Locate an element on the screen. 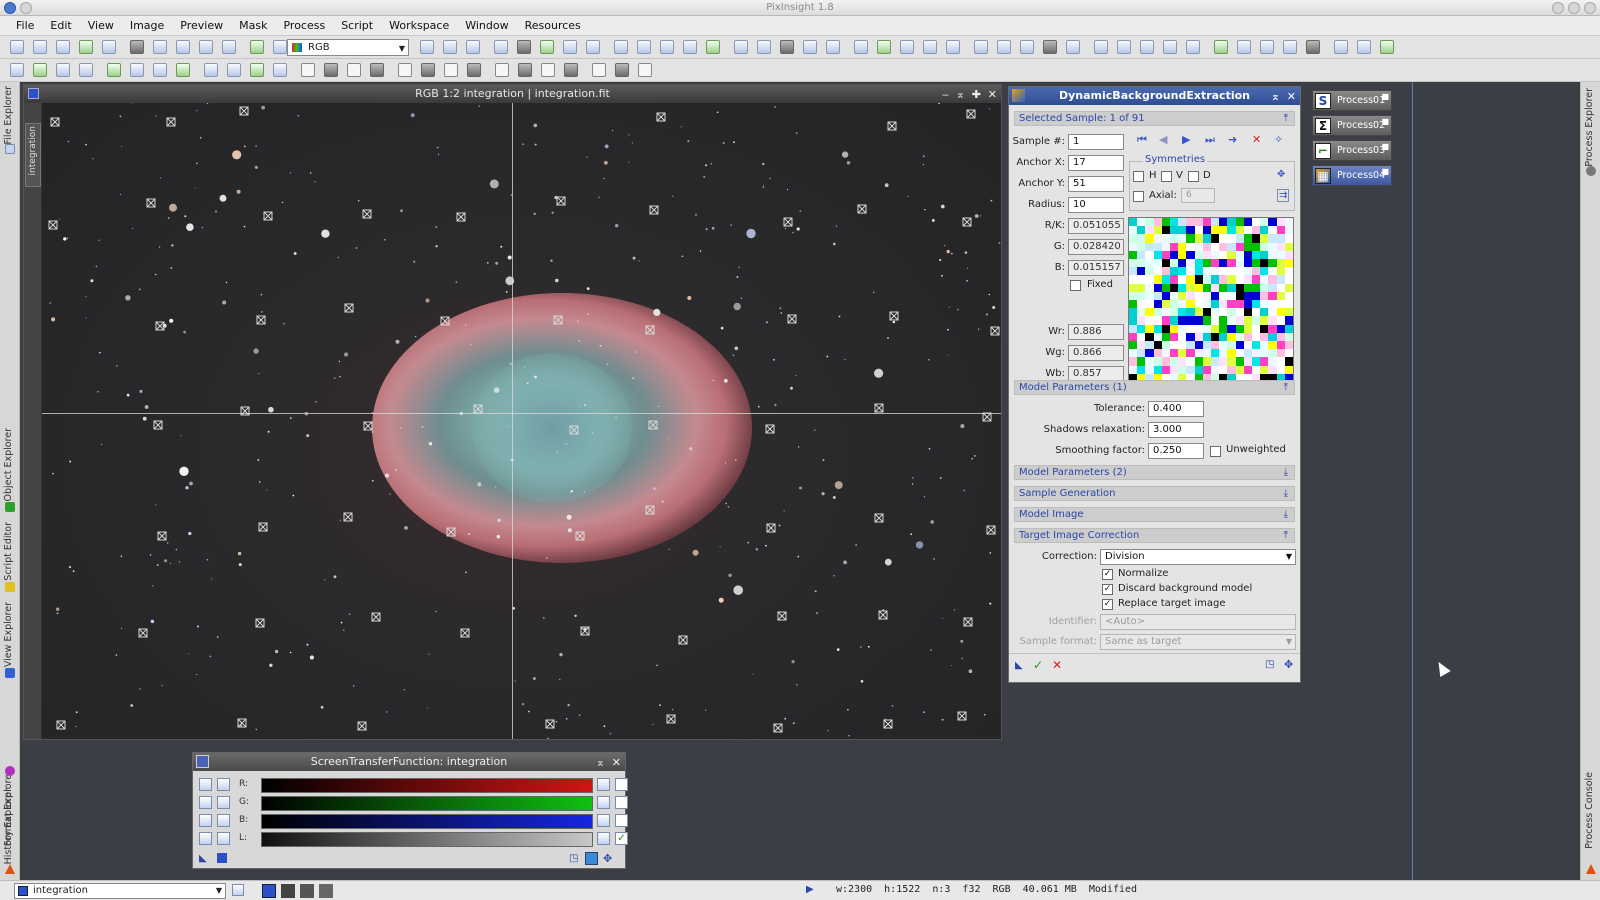 This screenshot has height=900, width=1600. menu-workspace: Workspace is located at coordinates (419, 26).